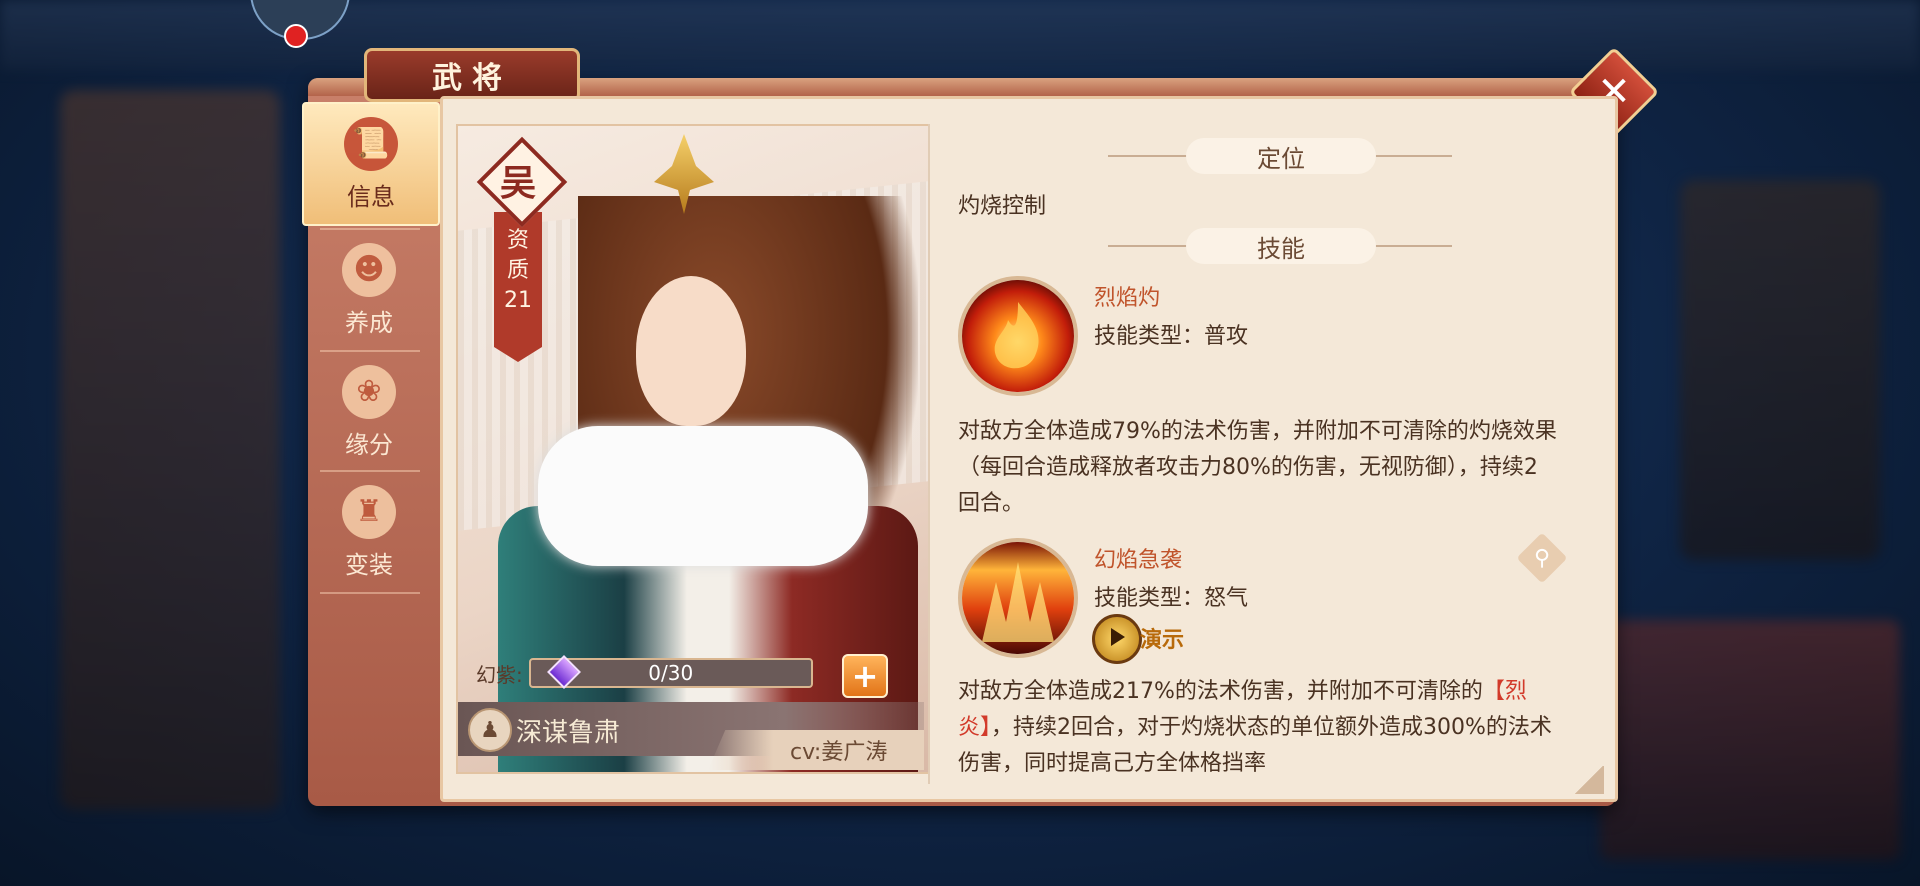  What do you see at coordinates (490, 730) in the screenshot?
I see `strategist-icon: ♟` at bounding box center [490, 730].